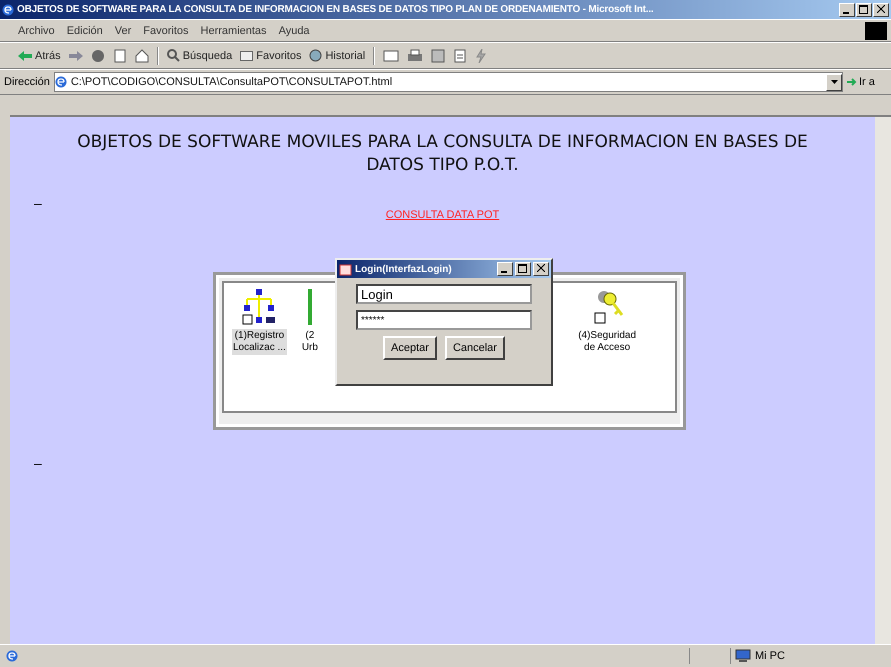 The height and width of the screenshot is (667, 891). Describe the element at coordinates (119, 55) in the screenshot. I see `refresh-icon` at that location.